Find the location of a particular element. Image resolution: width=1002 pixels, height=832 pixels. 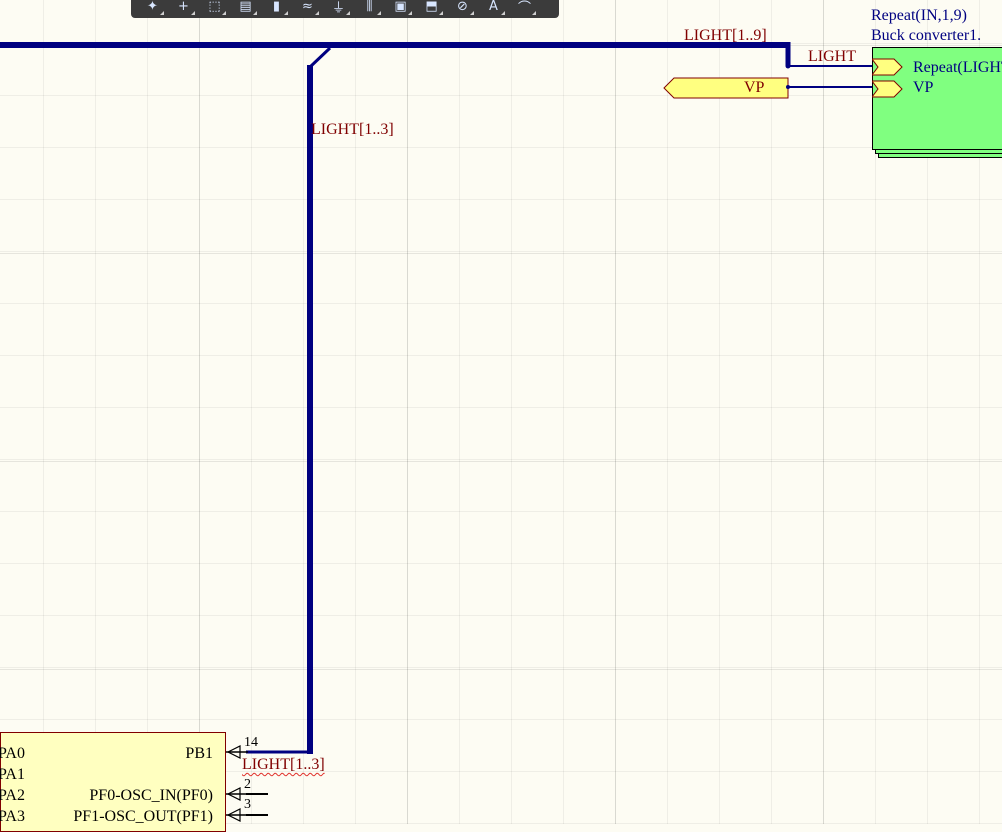

pin-pa2: PA2 is located at coordinates (12, 795).